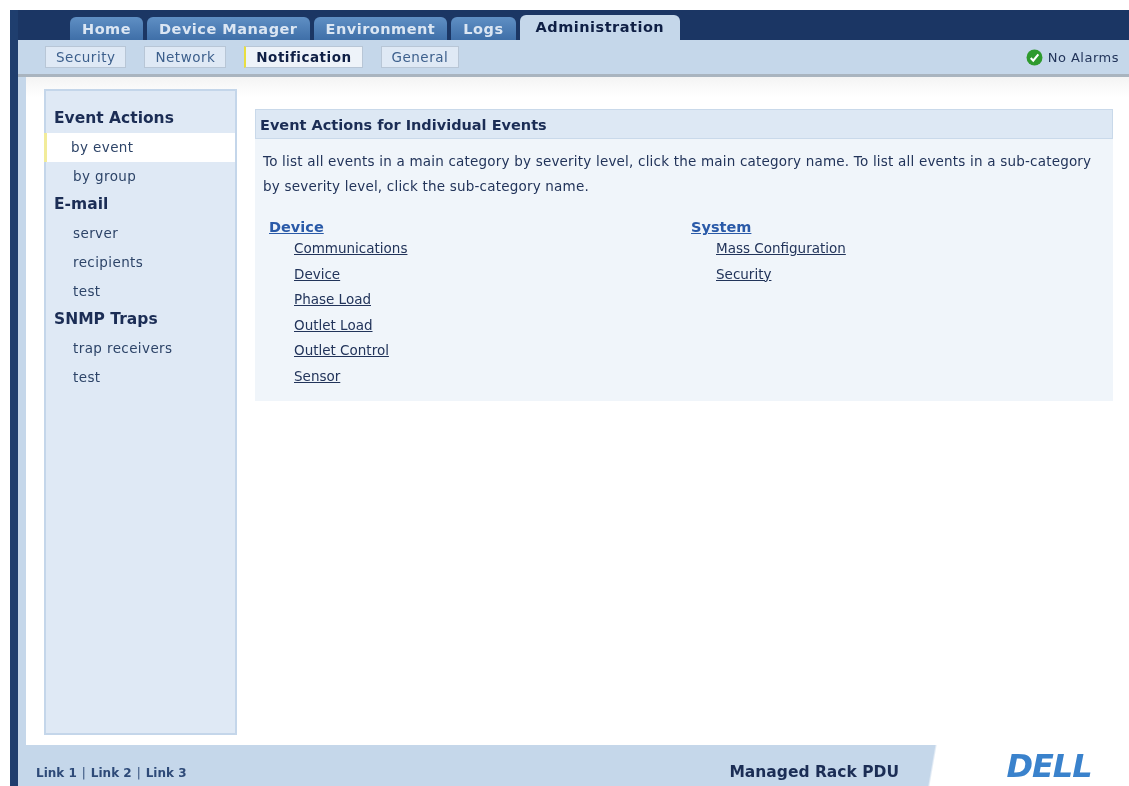  What do you see at coordinates (106, 319) in the screenshot?
I see `section-heading: SNMP Traps` at bounding box center [106, 319].